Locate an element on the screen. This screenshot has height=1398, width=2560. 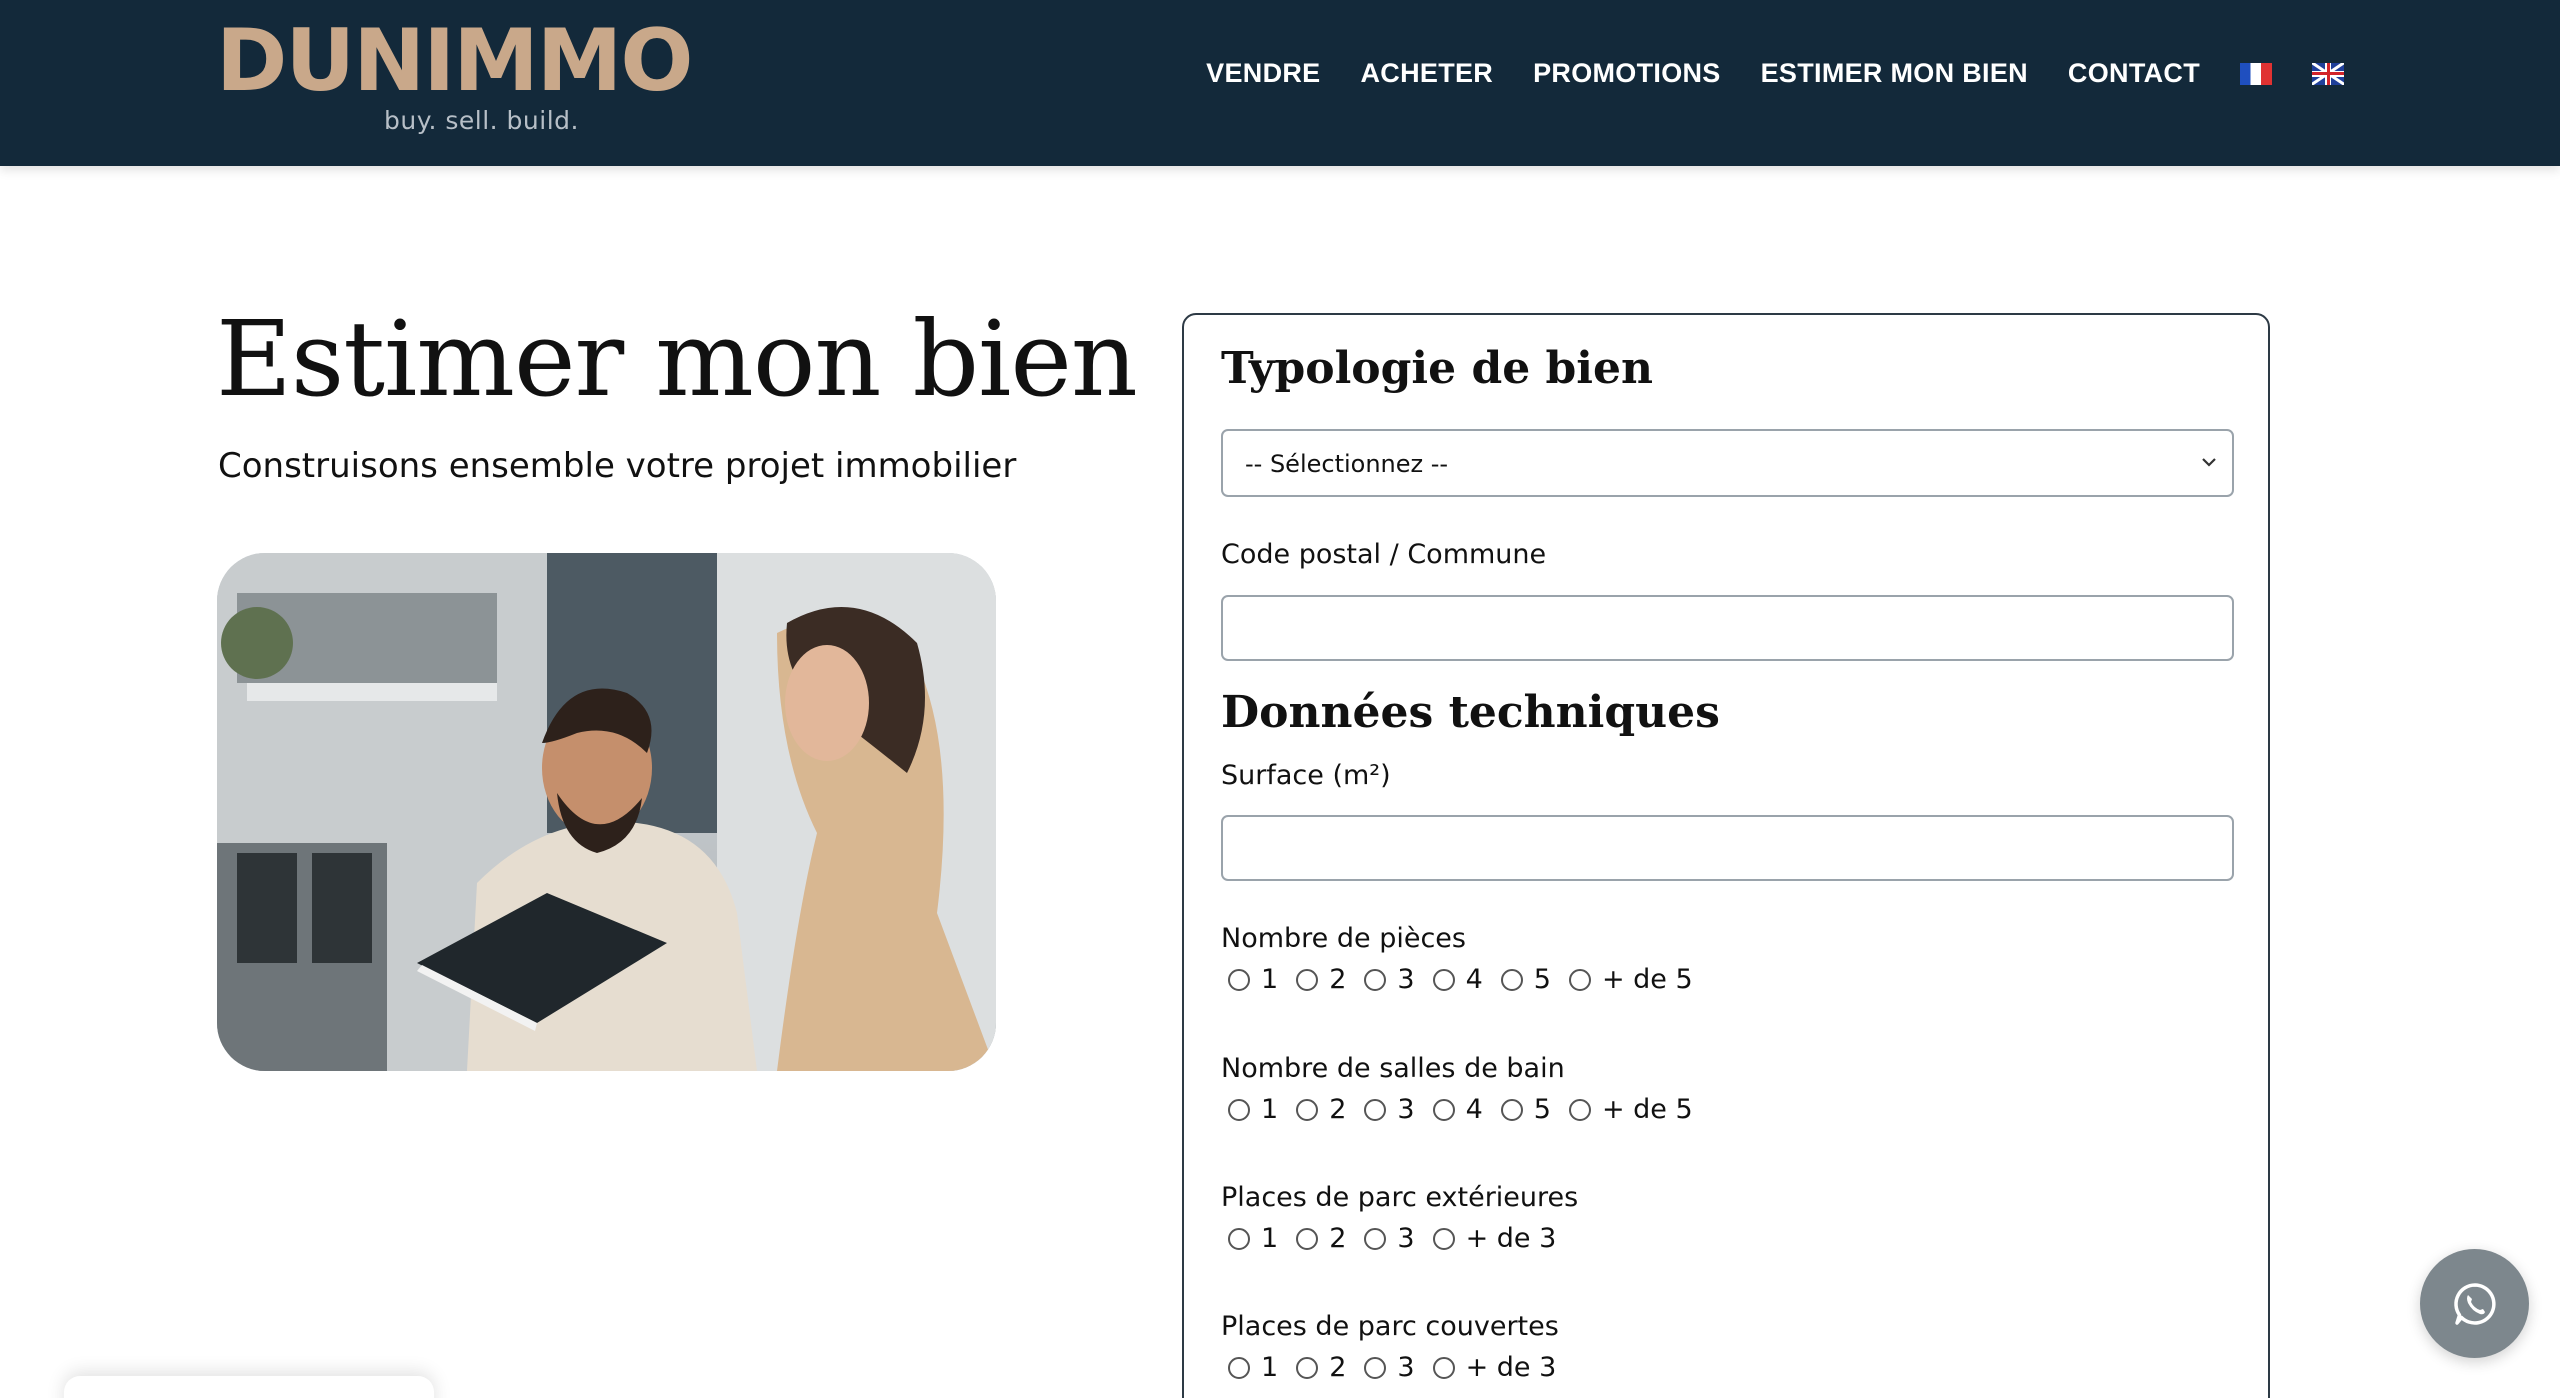
hero-photo-illustration is located at coordinates (606, 812).